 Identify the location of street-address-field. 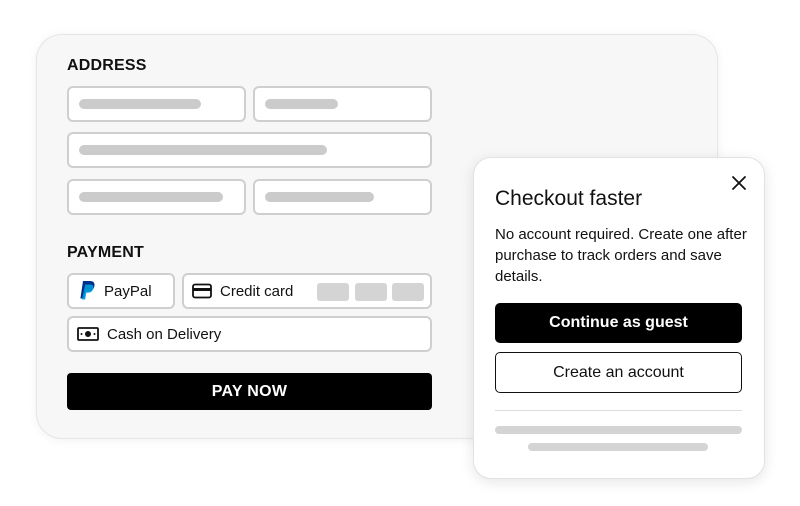
(249, 150).